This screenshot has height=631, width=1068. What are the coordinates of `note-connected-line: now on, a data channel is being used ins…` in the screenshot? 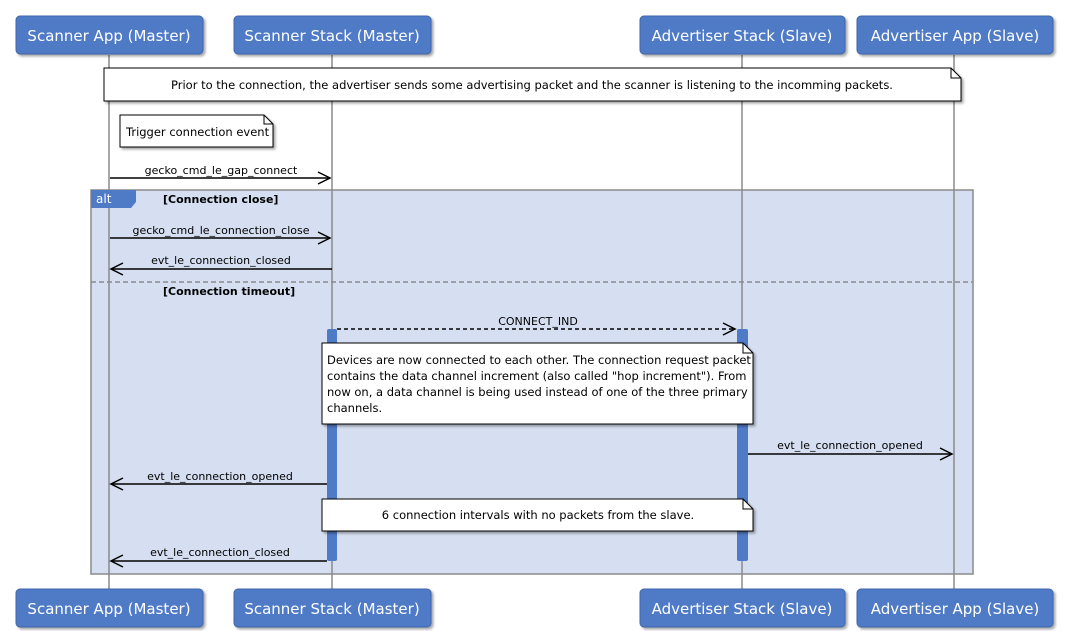 It's located at (537, 392).